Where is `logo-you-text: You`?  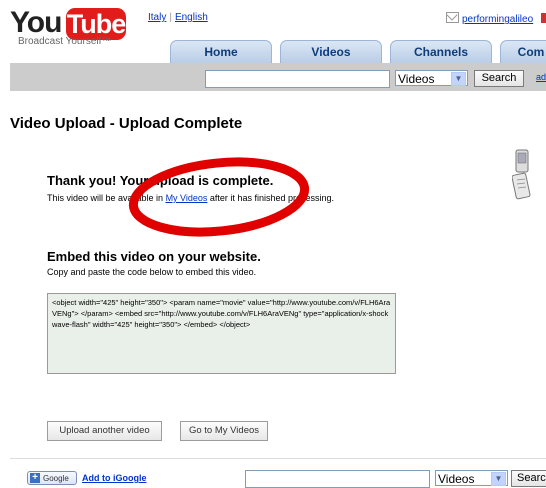
logo-you-text: You is located at coordinates (36, 22).